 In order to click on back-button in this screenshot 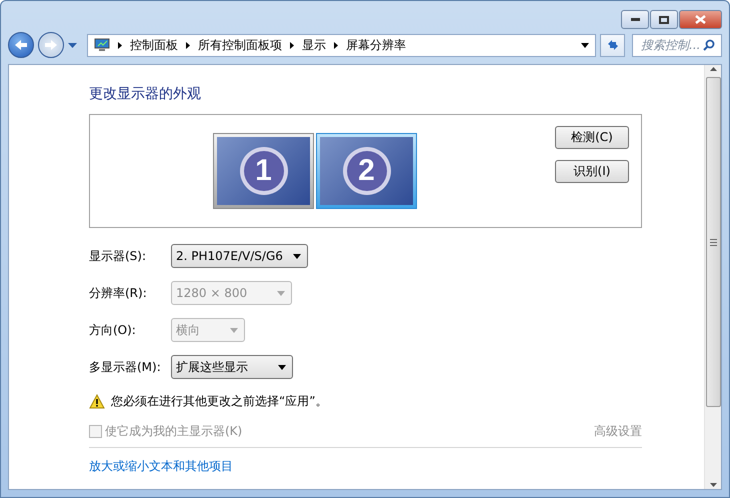, I will do `click(21, 45)`.